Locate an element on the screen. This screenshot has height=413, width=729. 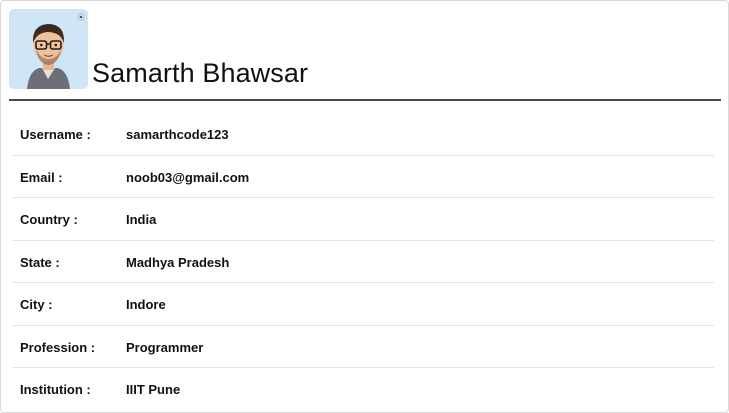
detail-label: Username : is located at coordinates (55, 134).